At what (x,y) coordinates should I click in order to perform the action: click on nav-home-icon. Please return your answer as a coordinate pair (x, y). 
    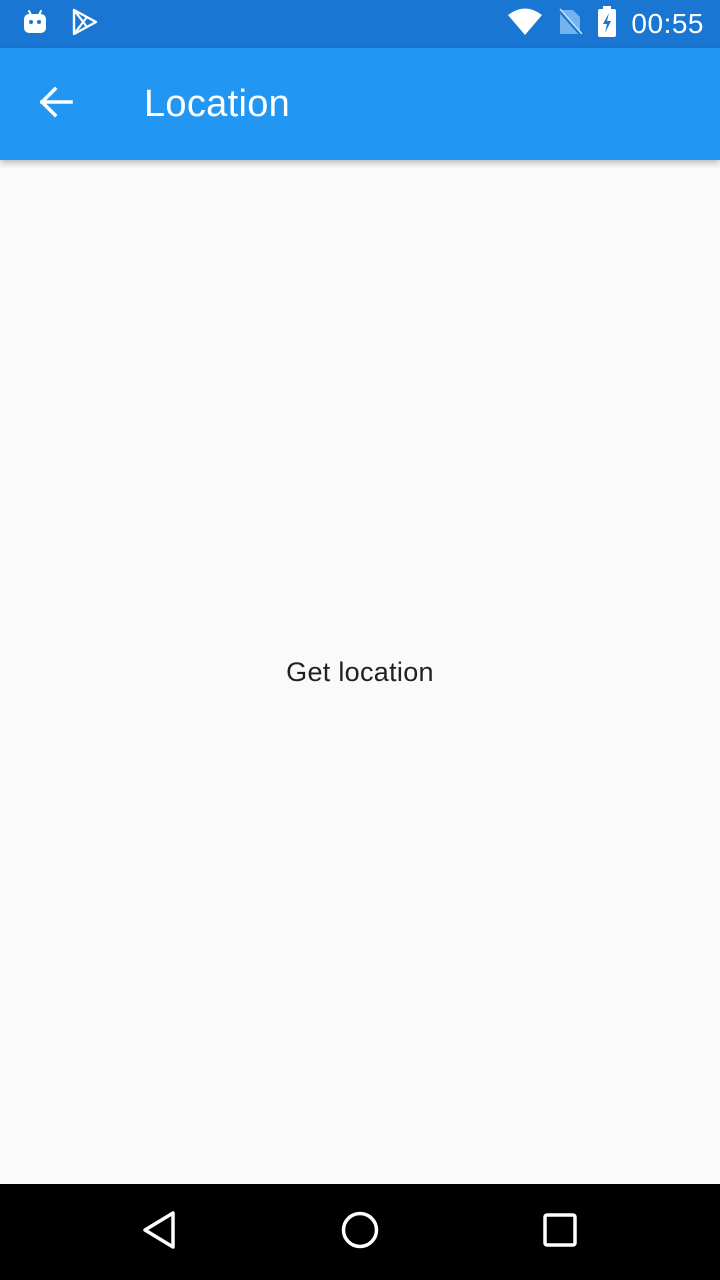
    Looking at the image, I should click on (360, 1232).